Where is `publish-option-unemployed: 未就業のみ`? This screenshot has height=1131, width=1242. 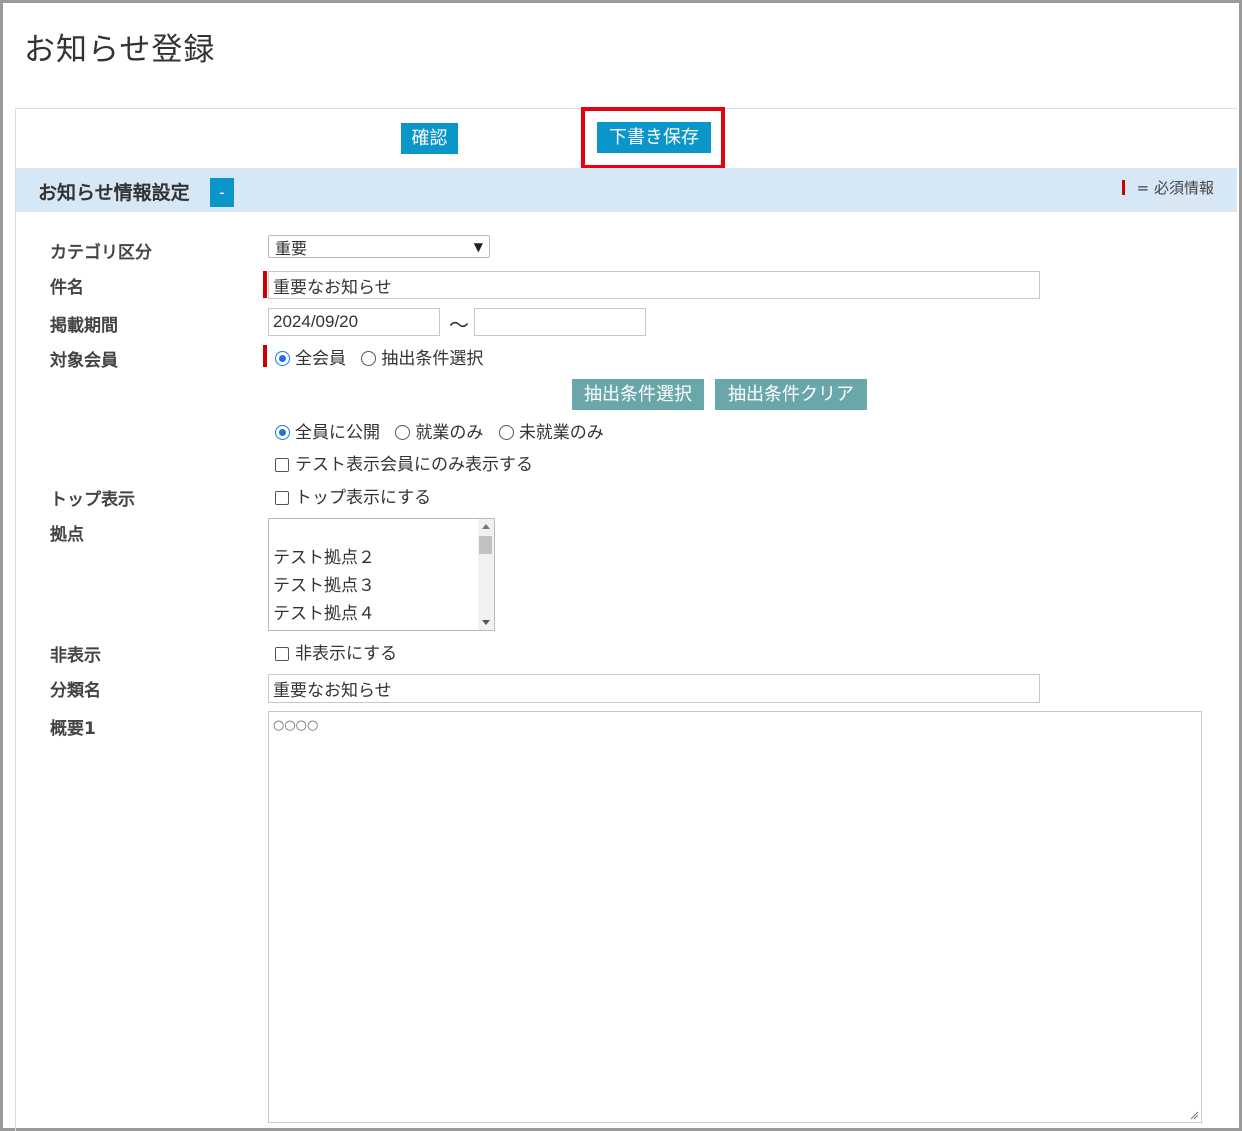
publish-option-unemployed: 未就業のみ is located at coordinates (551, 433).